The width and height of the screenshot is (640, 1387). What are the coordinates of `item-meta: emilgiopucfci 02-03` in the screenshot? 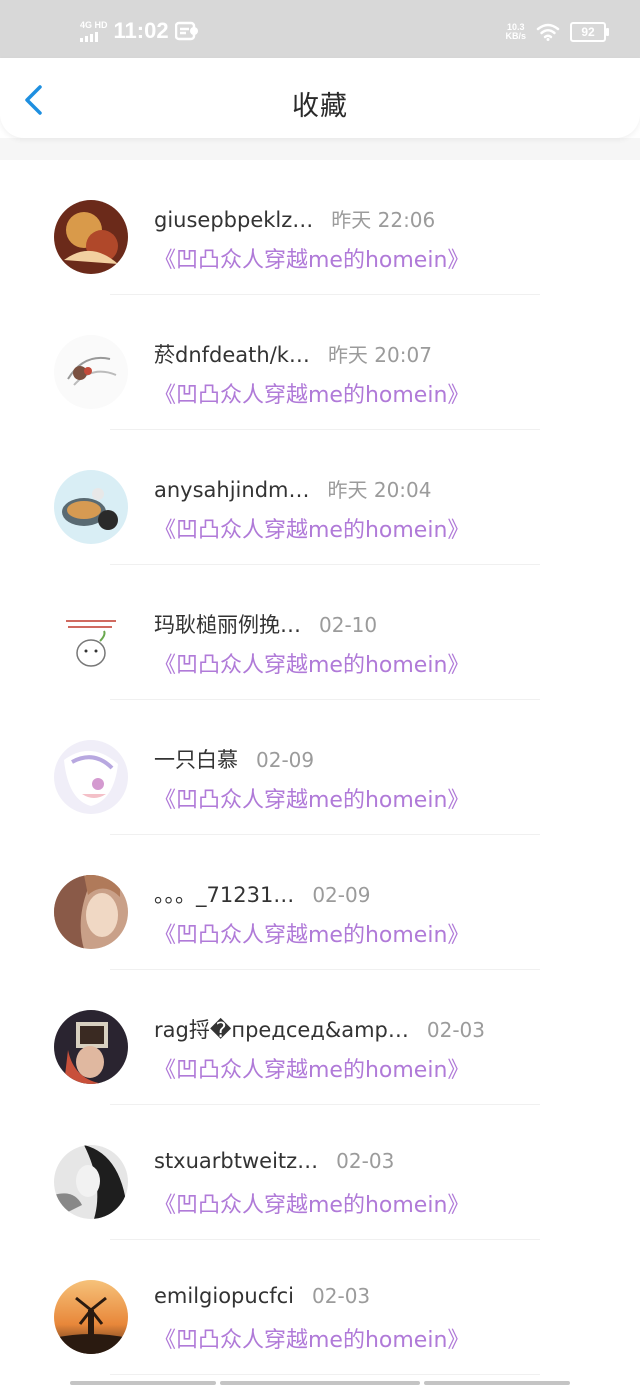 It's located at (262, 1296).